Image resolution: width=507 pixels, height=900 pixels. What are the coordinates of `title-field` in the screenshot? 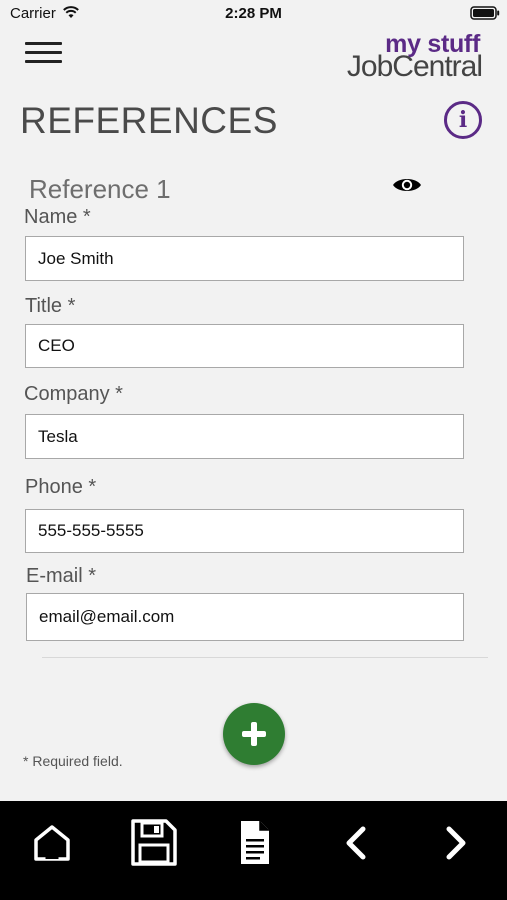 It's located at (244, 346).